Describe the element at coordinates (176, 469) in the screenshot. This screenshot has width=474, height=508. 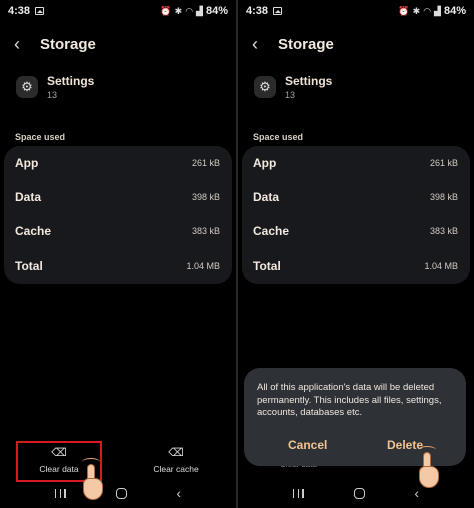
I see `clear-cache-label: Clear cache` at that location.